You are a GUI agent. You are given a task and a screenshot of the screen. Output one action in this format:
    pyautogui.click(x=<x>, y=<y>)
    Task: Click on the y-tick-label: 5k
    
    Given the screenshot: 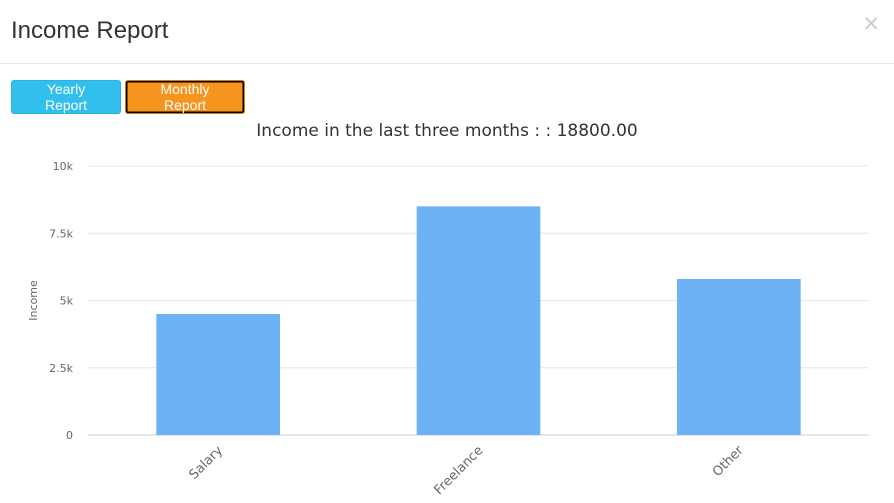 What is the action you would take?
    pyautogui.click(x=67, y=301)
    